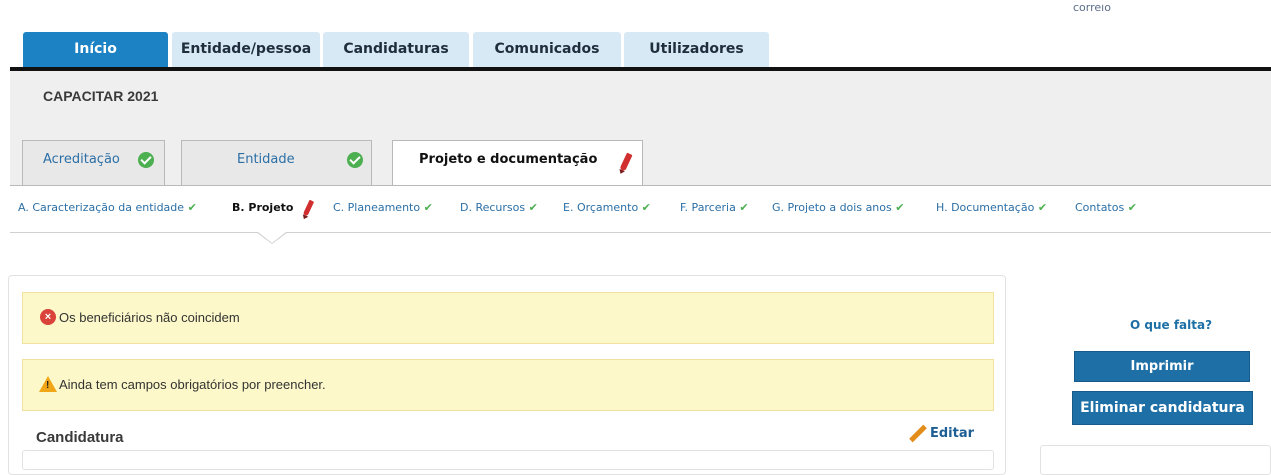  Describe the element at coordinates (80, 437) in the screenshot. I see `section-title: Candidatura` at that location.